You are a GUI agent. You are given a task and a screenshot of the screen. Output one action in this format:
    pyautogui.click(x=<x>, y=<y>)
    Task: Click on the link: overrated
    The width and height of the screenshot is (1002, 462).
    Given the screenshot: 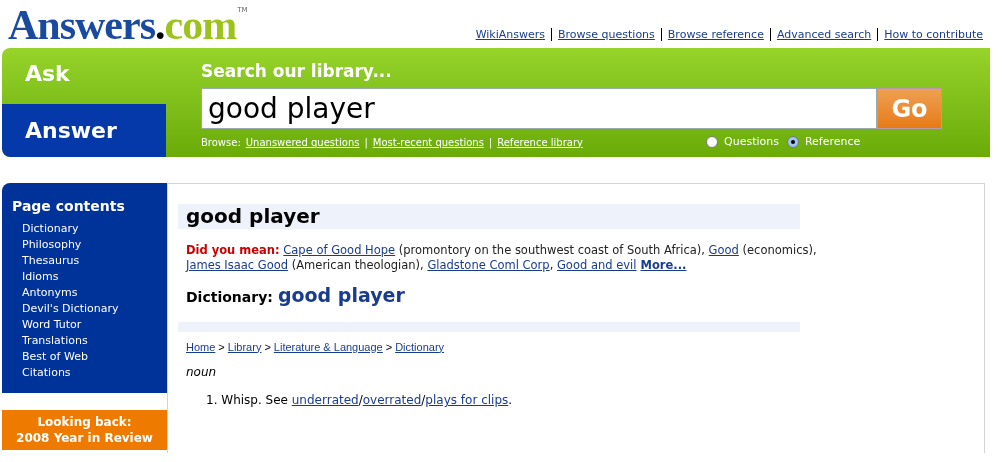 What is the action you would take?
    pyautogui.click(x=392, y=400)
    